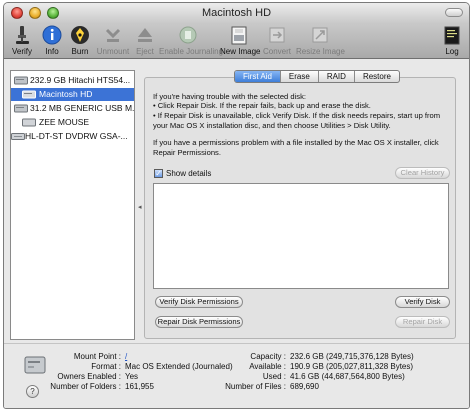 This screenshot has height=412, width=474. I want to click on repair-disk-button: Repair Disk, so click(422, 322).